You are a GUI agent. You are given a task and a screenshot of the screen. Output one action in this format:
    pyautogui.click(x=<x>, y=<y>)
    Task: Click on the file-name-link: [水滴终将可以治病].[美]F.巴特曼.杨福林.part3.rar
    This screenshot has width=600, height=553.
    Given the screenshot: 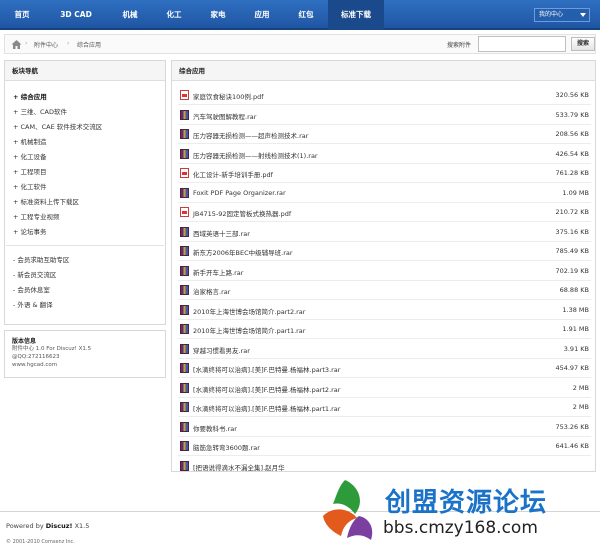 What is the action you would take?
    pyautogui.click(x=266, y=369)
    